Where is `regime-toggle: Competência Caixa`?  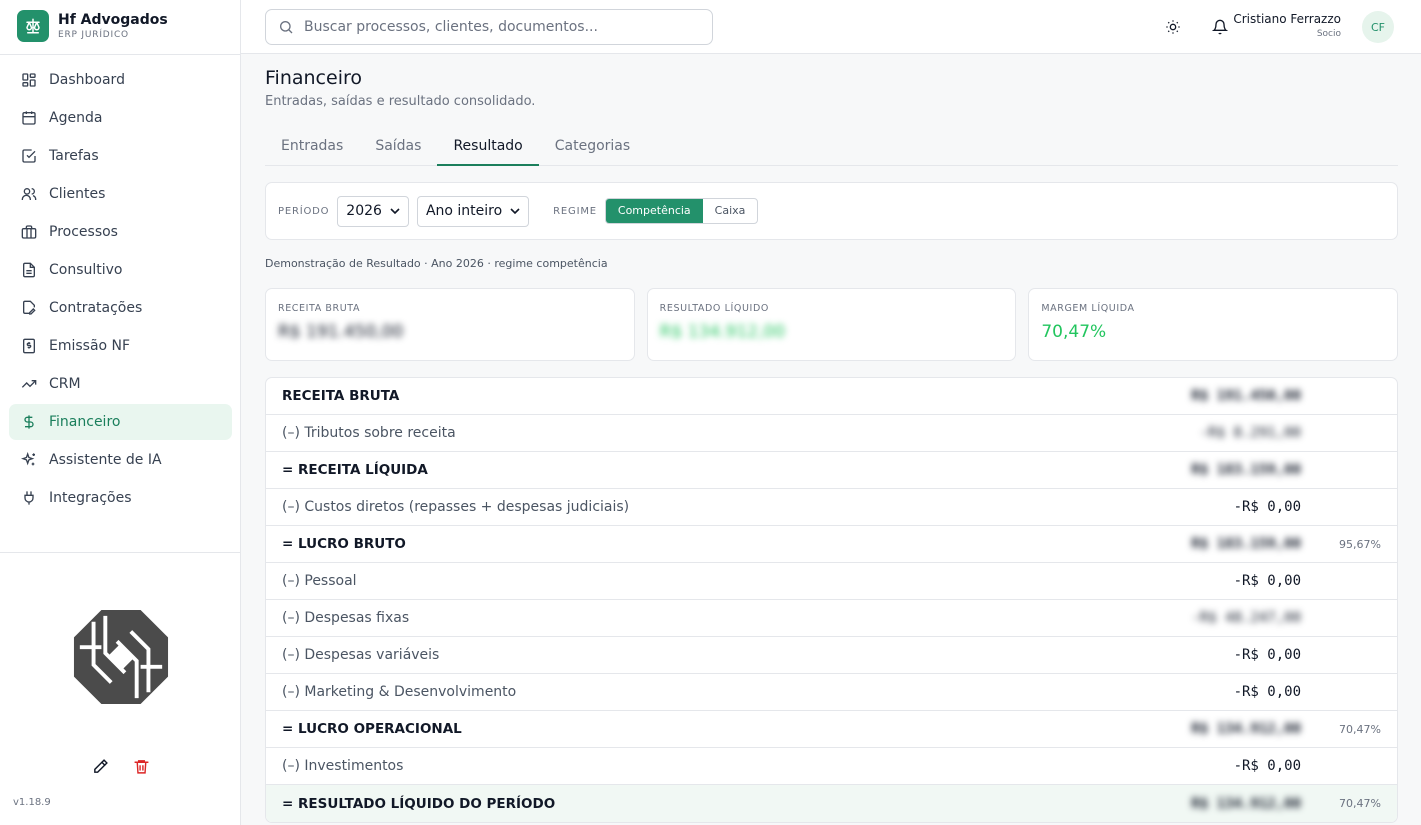
regime-toggle: Competência Caixa is located at coordinates (681, 211).